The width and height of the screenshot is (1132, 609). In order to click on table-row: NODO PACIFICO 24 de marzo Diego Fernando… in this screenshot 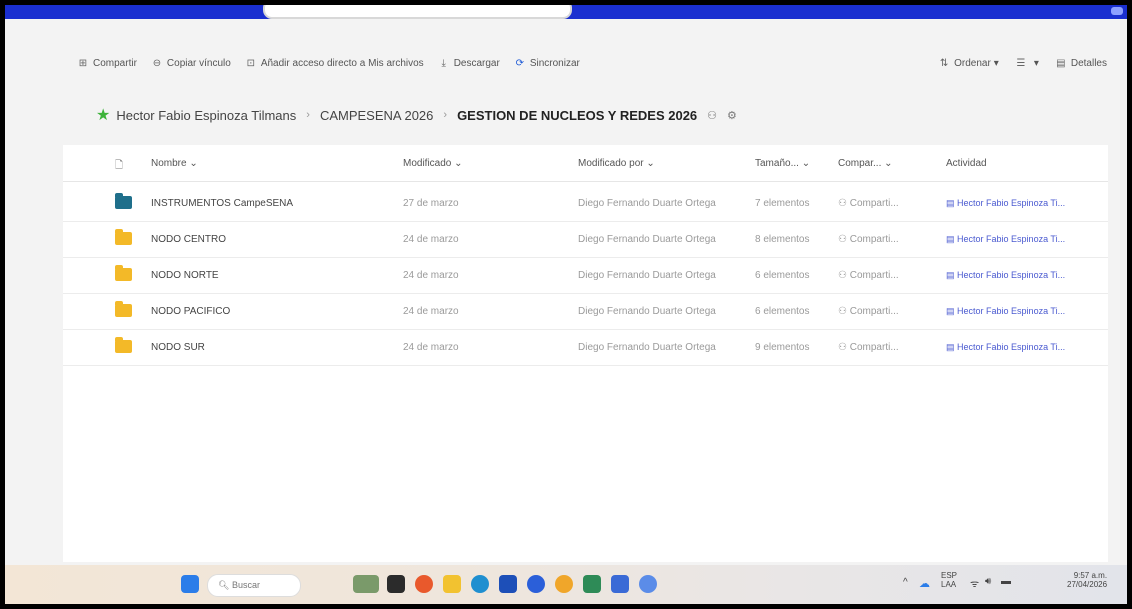, I will do `click(585, 312)`.